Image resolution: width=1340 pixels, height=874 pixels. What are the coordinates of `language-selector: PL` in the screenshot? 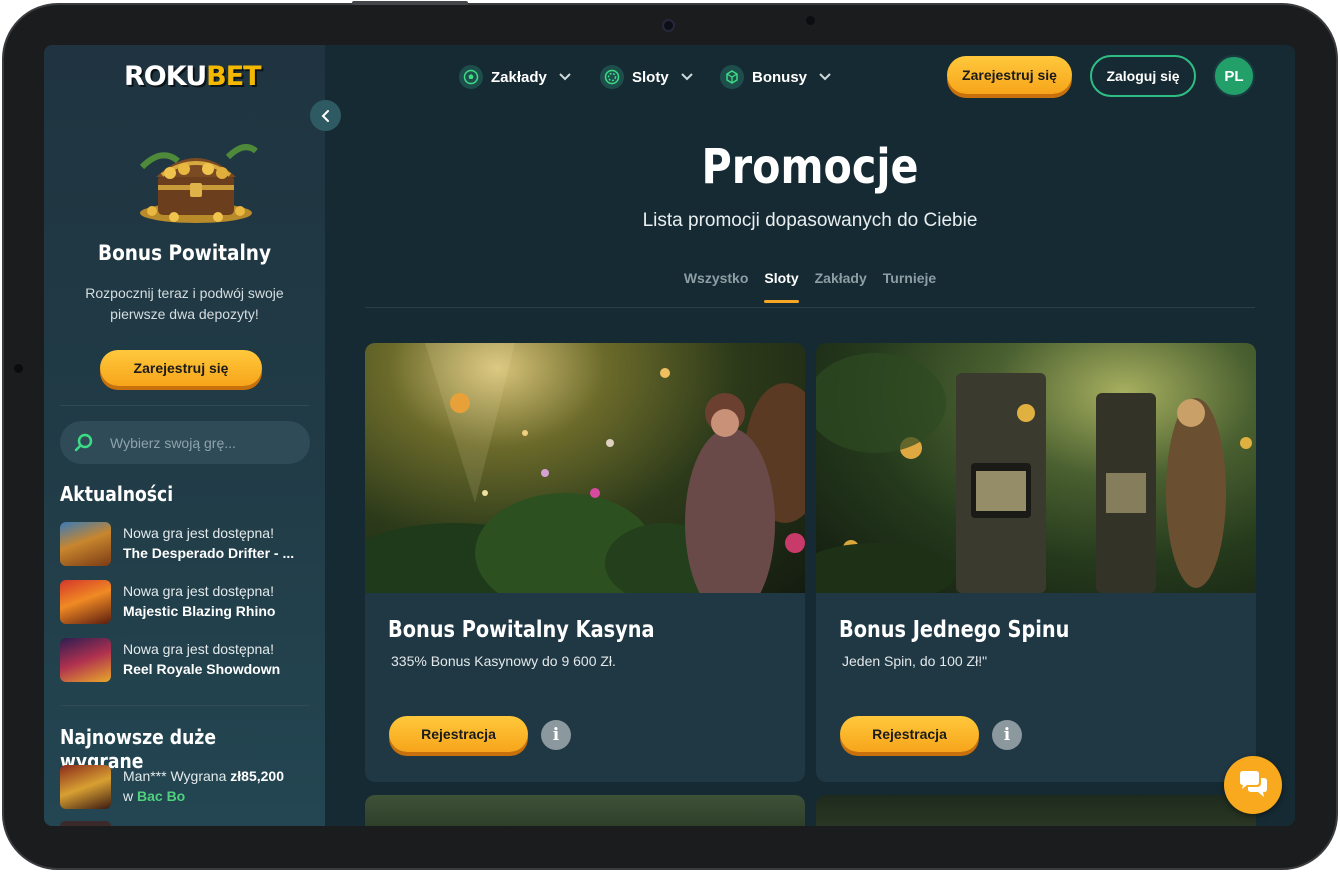 It's located at (1234, 76).